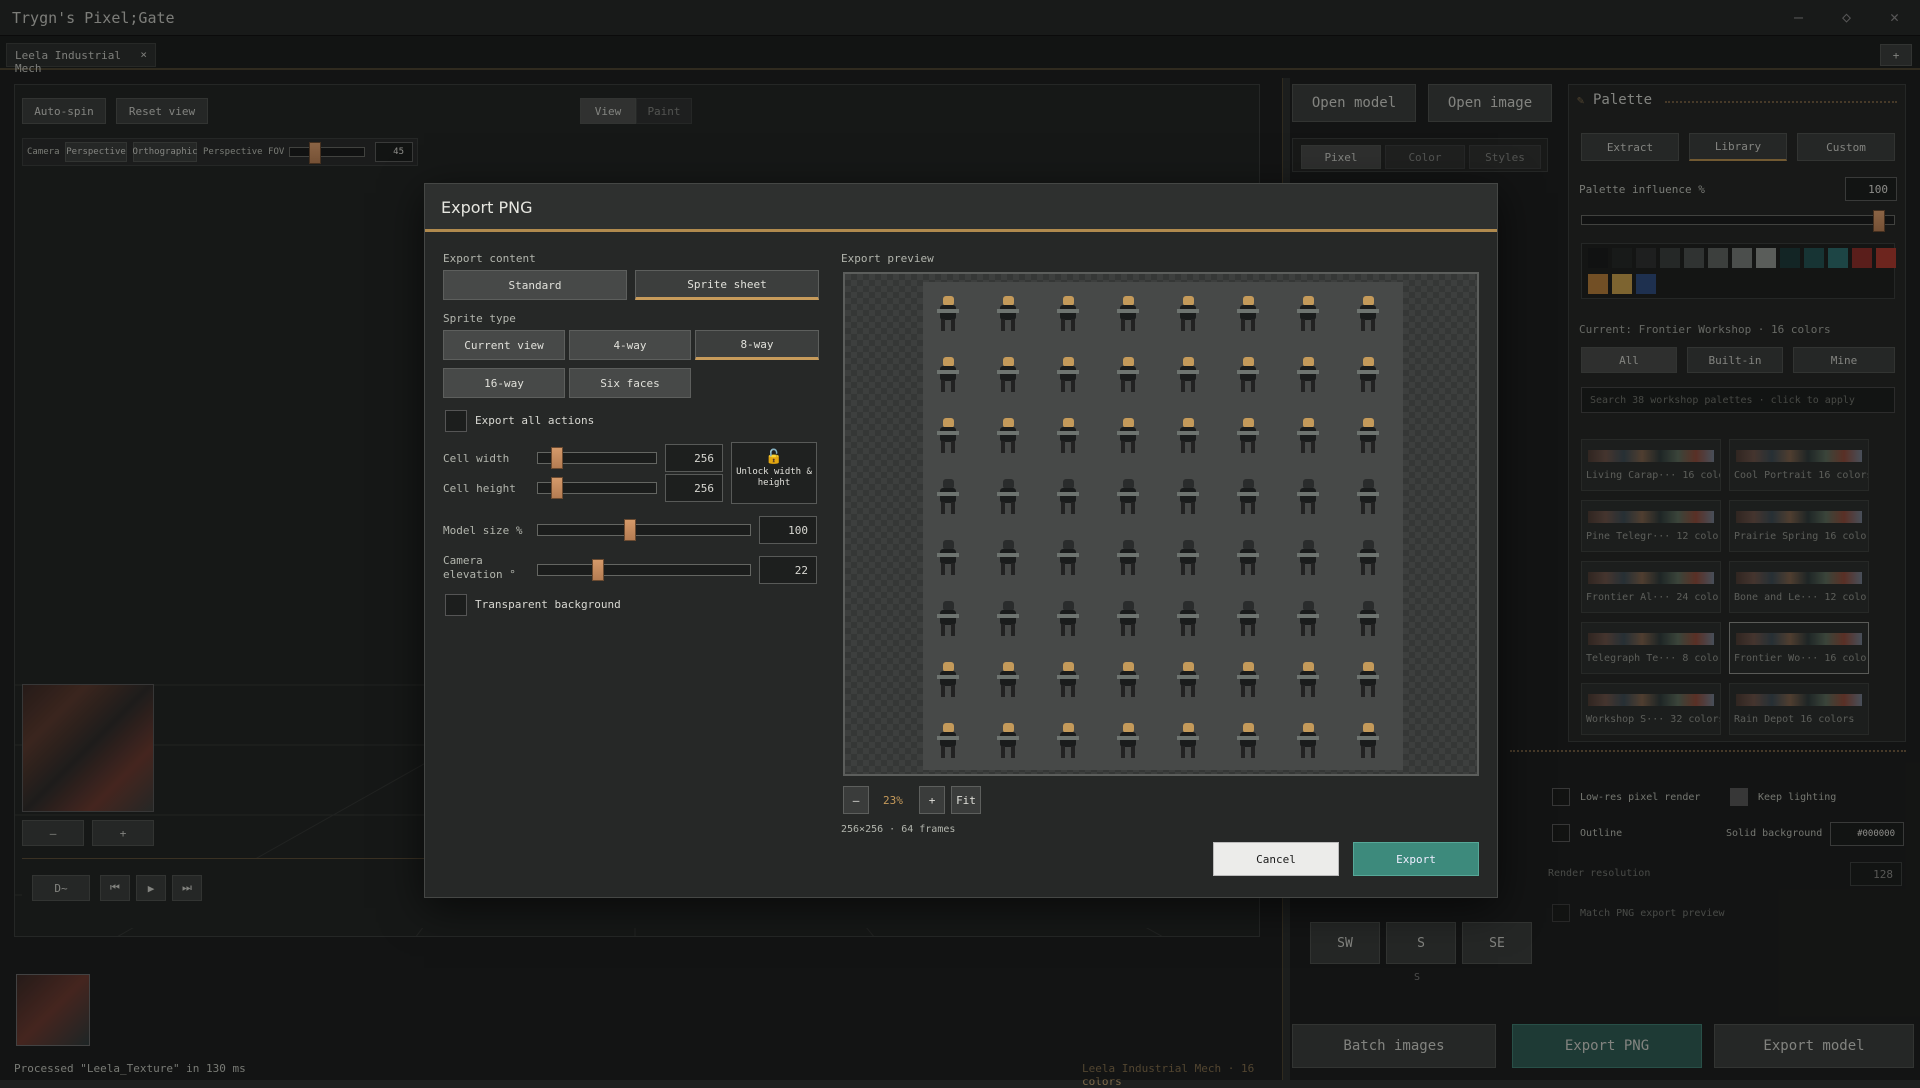 The image size is (1920, 1088). I want to click on cell-width-value: 256, so click(694, 458).